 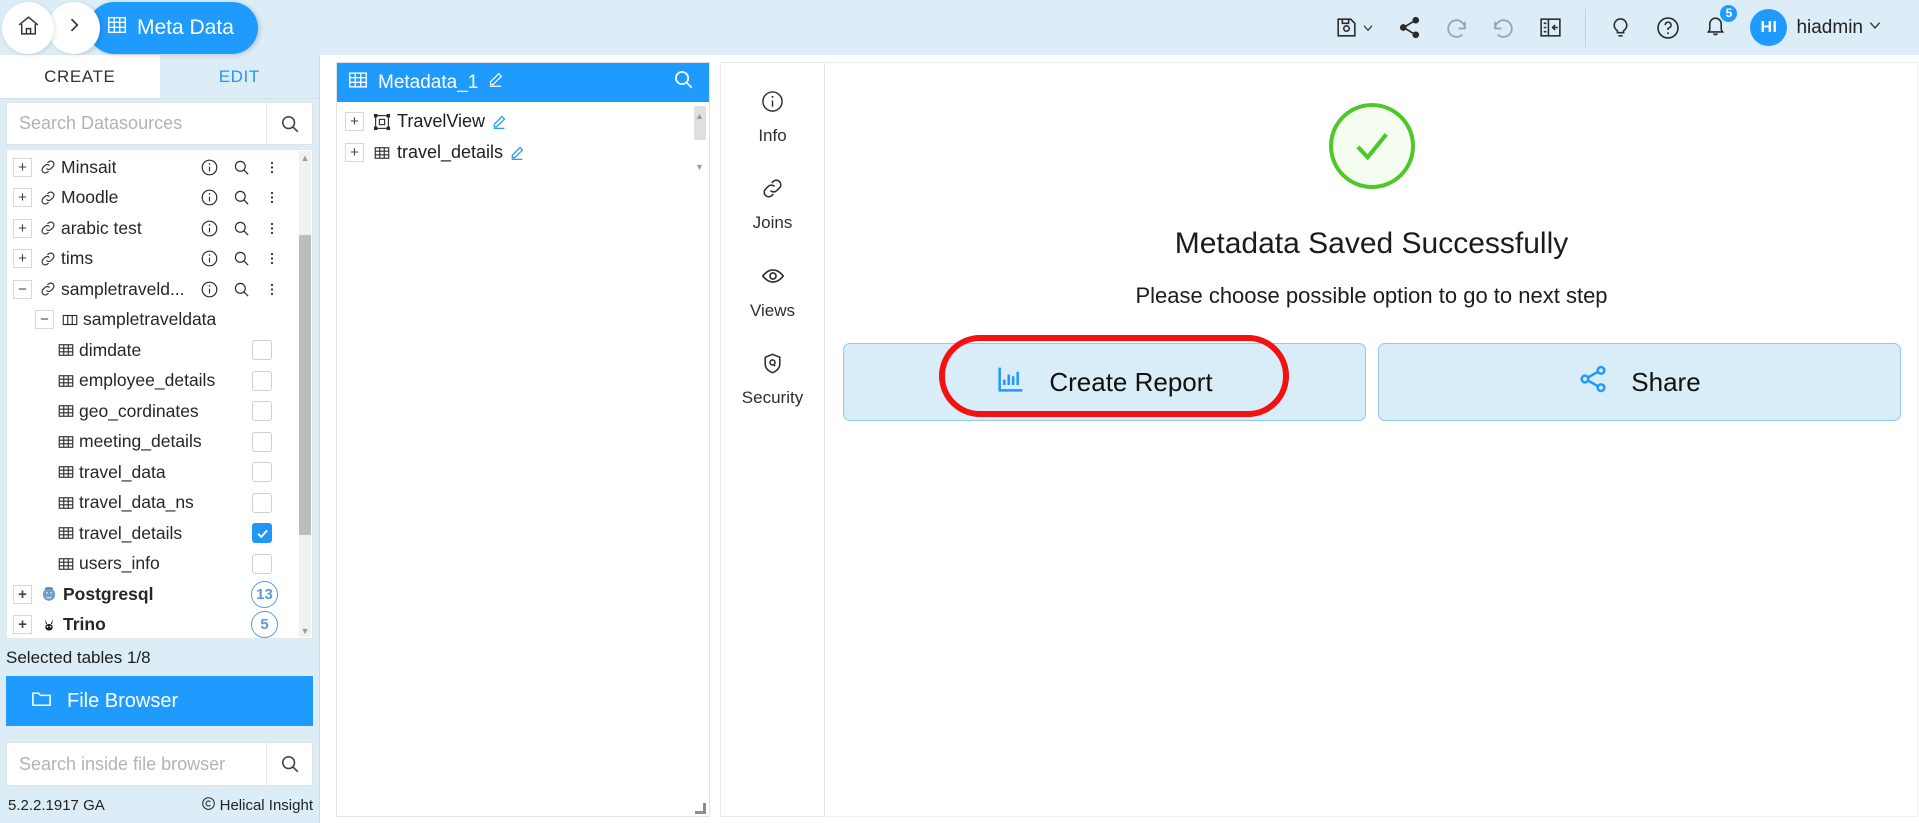 What do you see at coordinates (450, 152) in the screenshot?
I see `metadata-tree-row-label: travel_details` at bounding box center [450, 152].